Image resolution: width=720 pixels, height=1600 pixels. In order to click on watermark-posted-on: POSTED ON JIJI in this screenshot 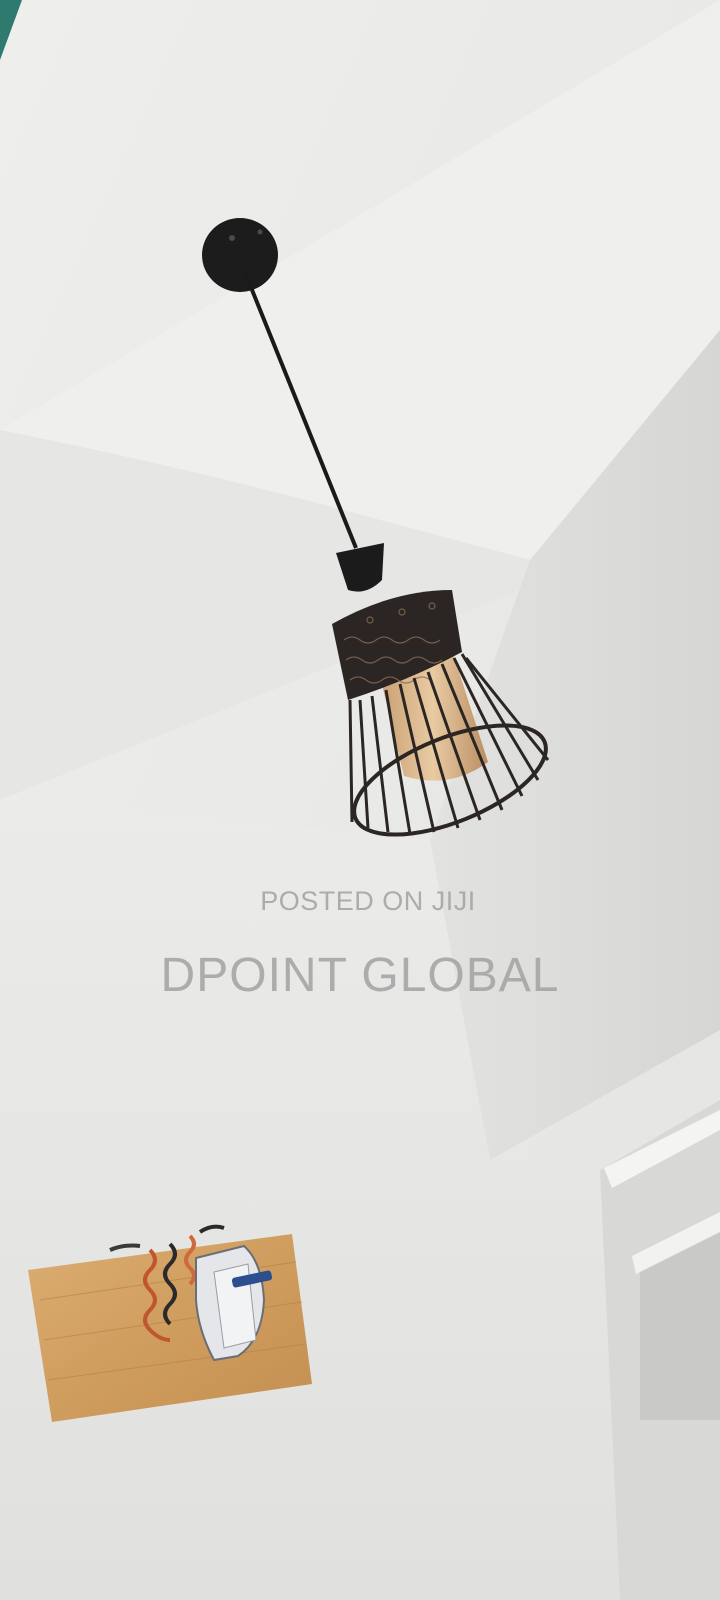, I will do `click(368, 901)`.